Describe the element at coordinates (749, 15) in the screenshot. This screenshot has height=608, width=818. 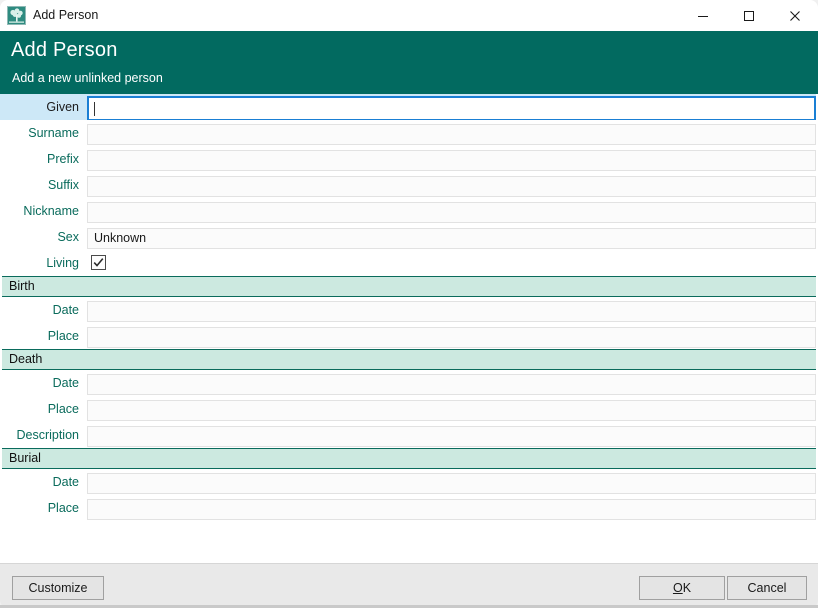
I see `maximize-icon` at that location.